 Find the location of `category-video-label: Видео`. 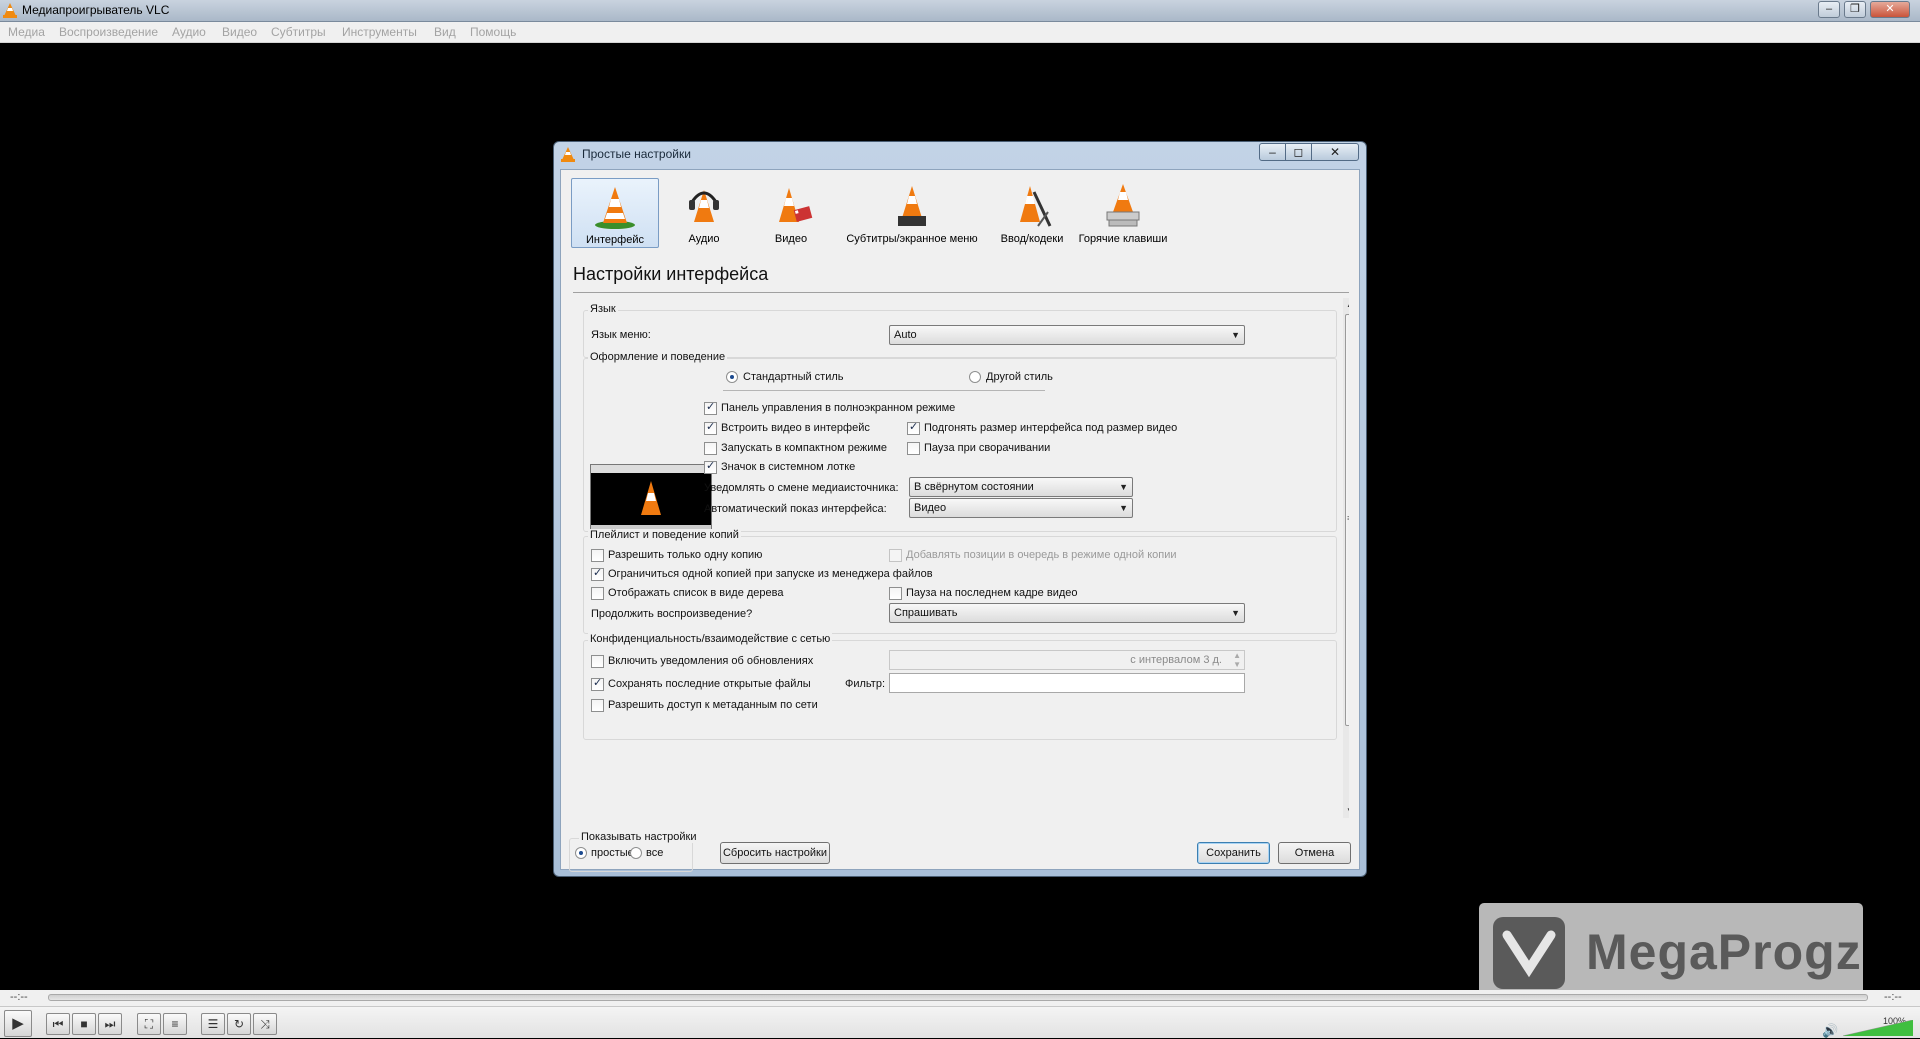

category-video-label: Видео is located at coordinates (791, 239).